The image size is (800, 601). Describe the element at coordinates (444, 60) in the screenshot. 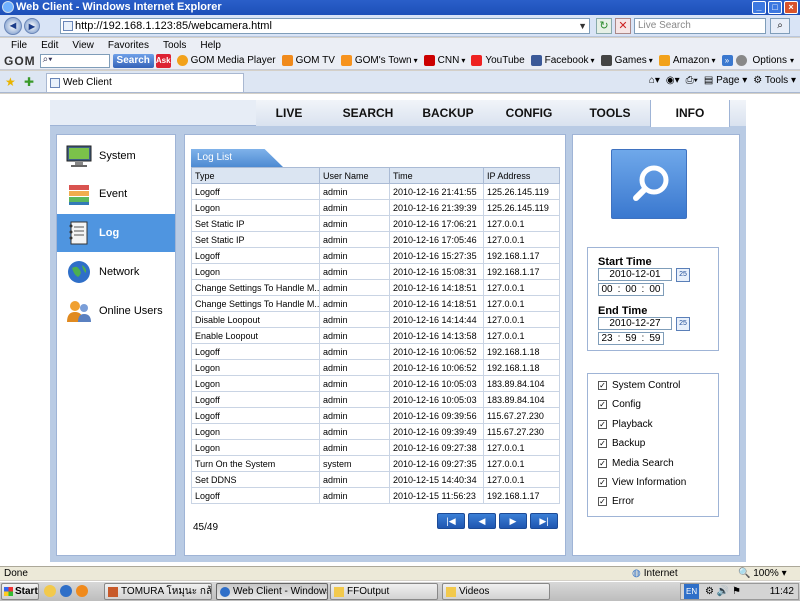

I see `cnn-link: CNN ▾` at that location.